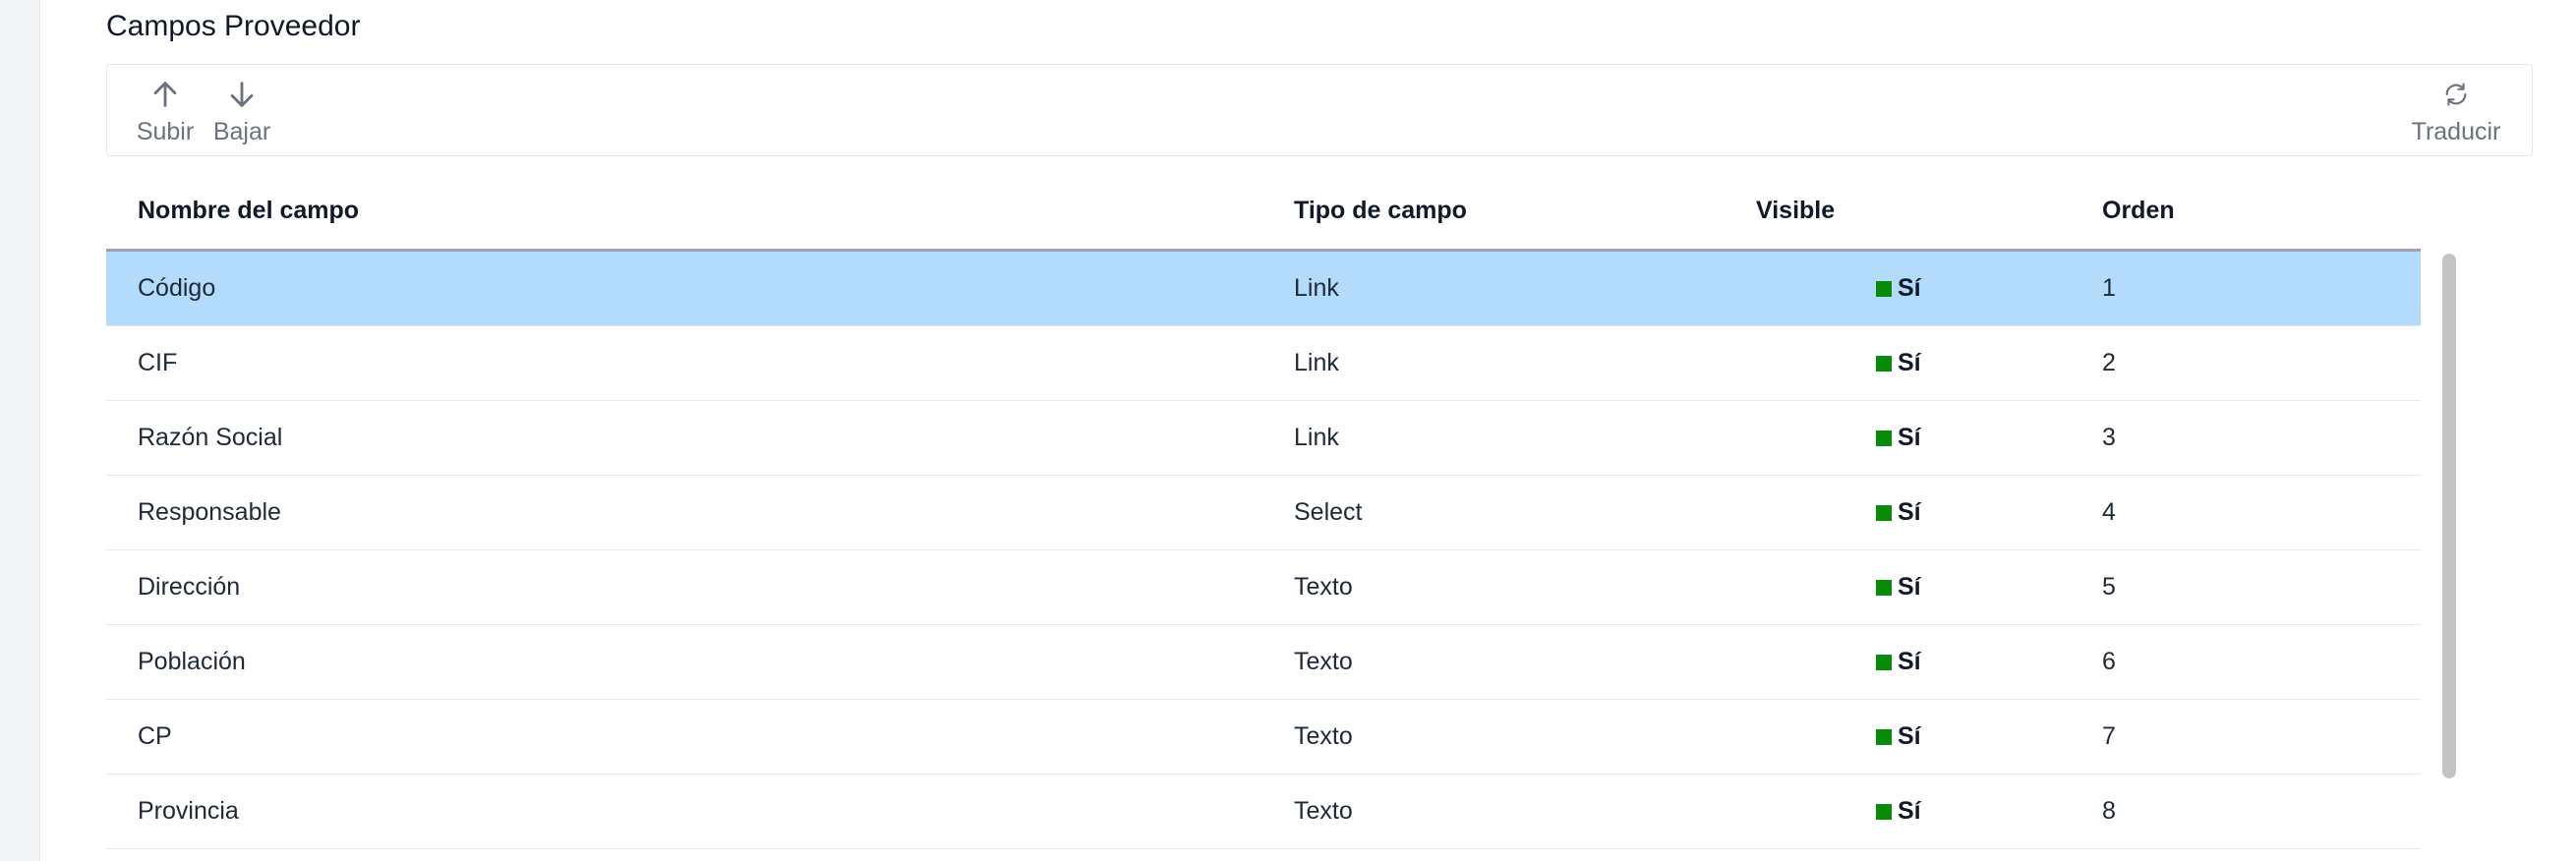 The height and width of the screenshot is (861, 2576). I want to click on table-row: Responsable Select Sí 4, so click(1263, 513).